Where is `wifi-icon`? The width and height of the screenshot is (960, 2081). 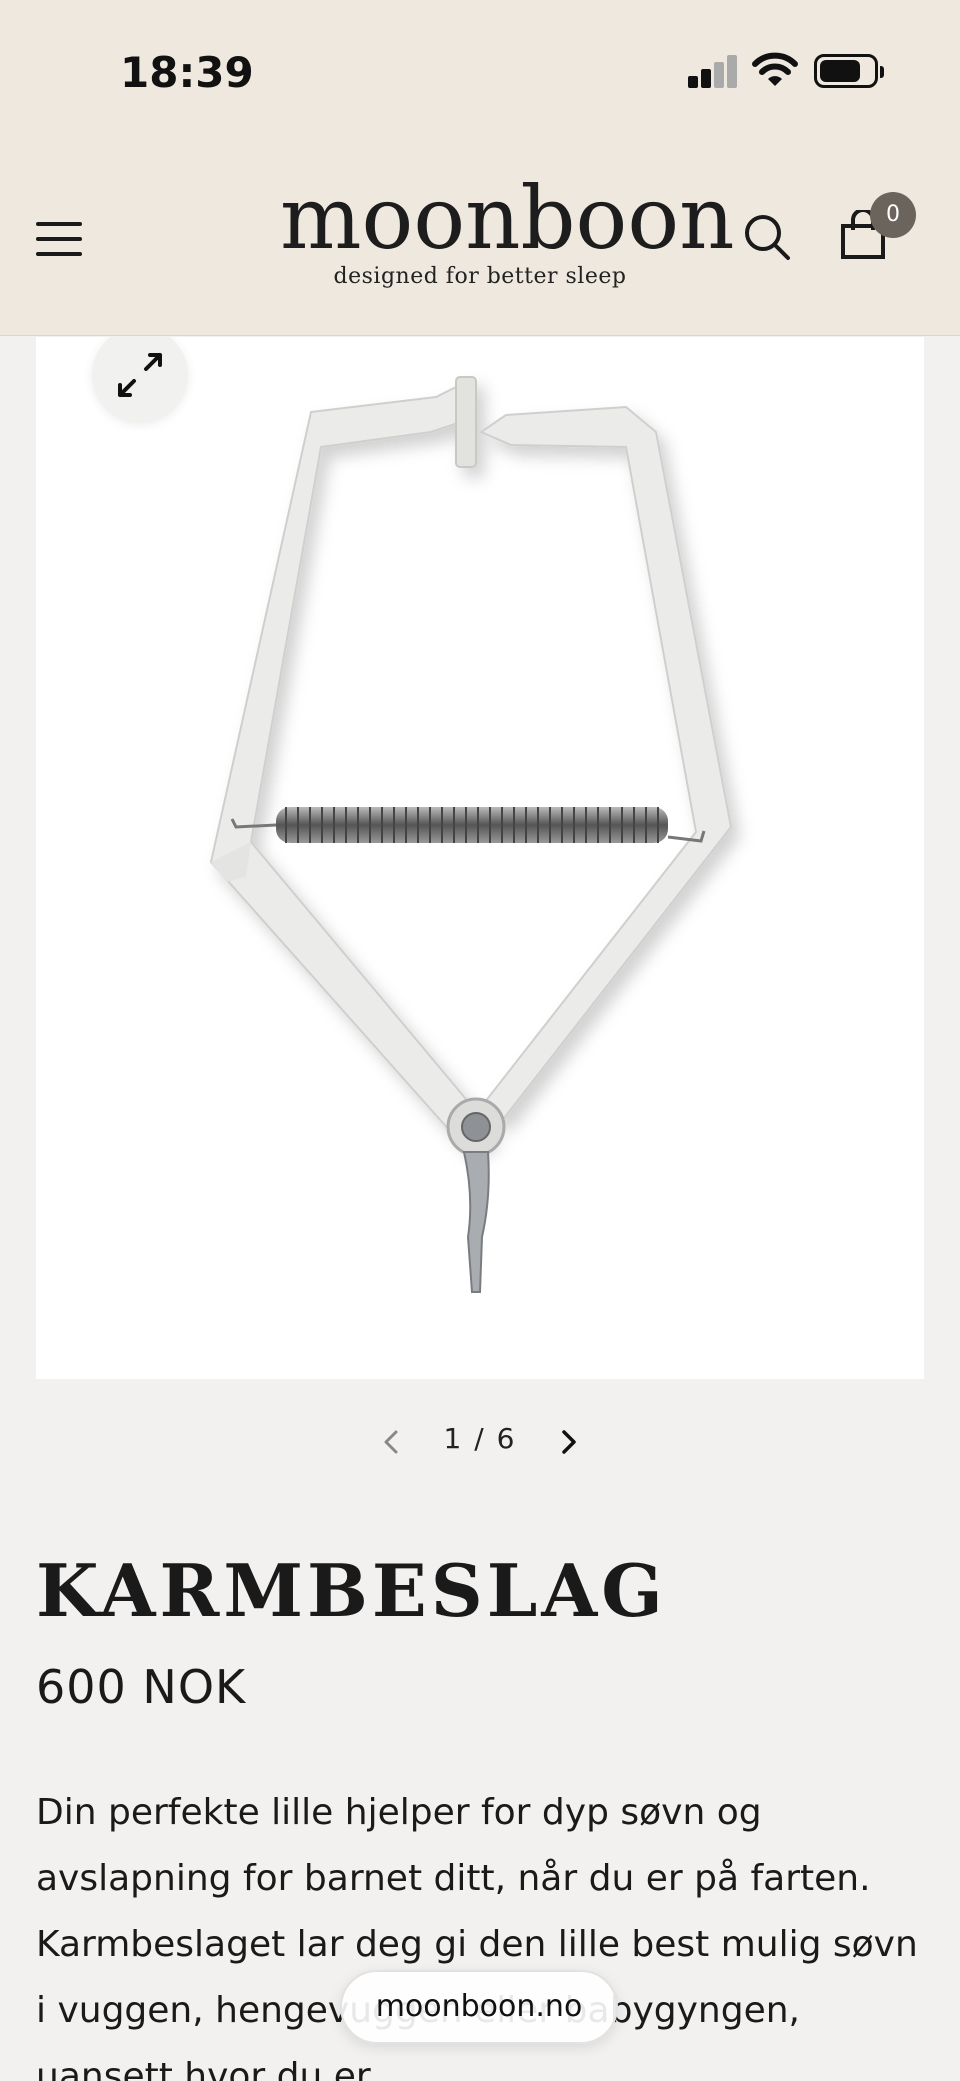
wifi-icon is located at coordinates (775, 69).